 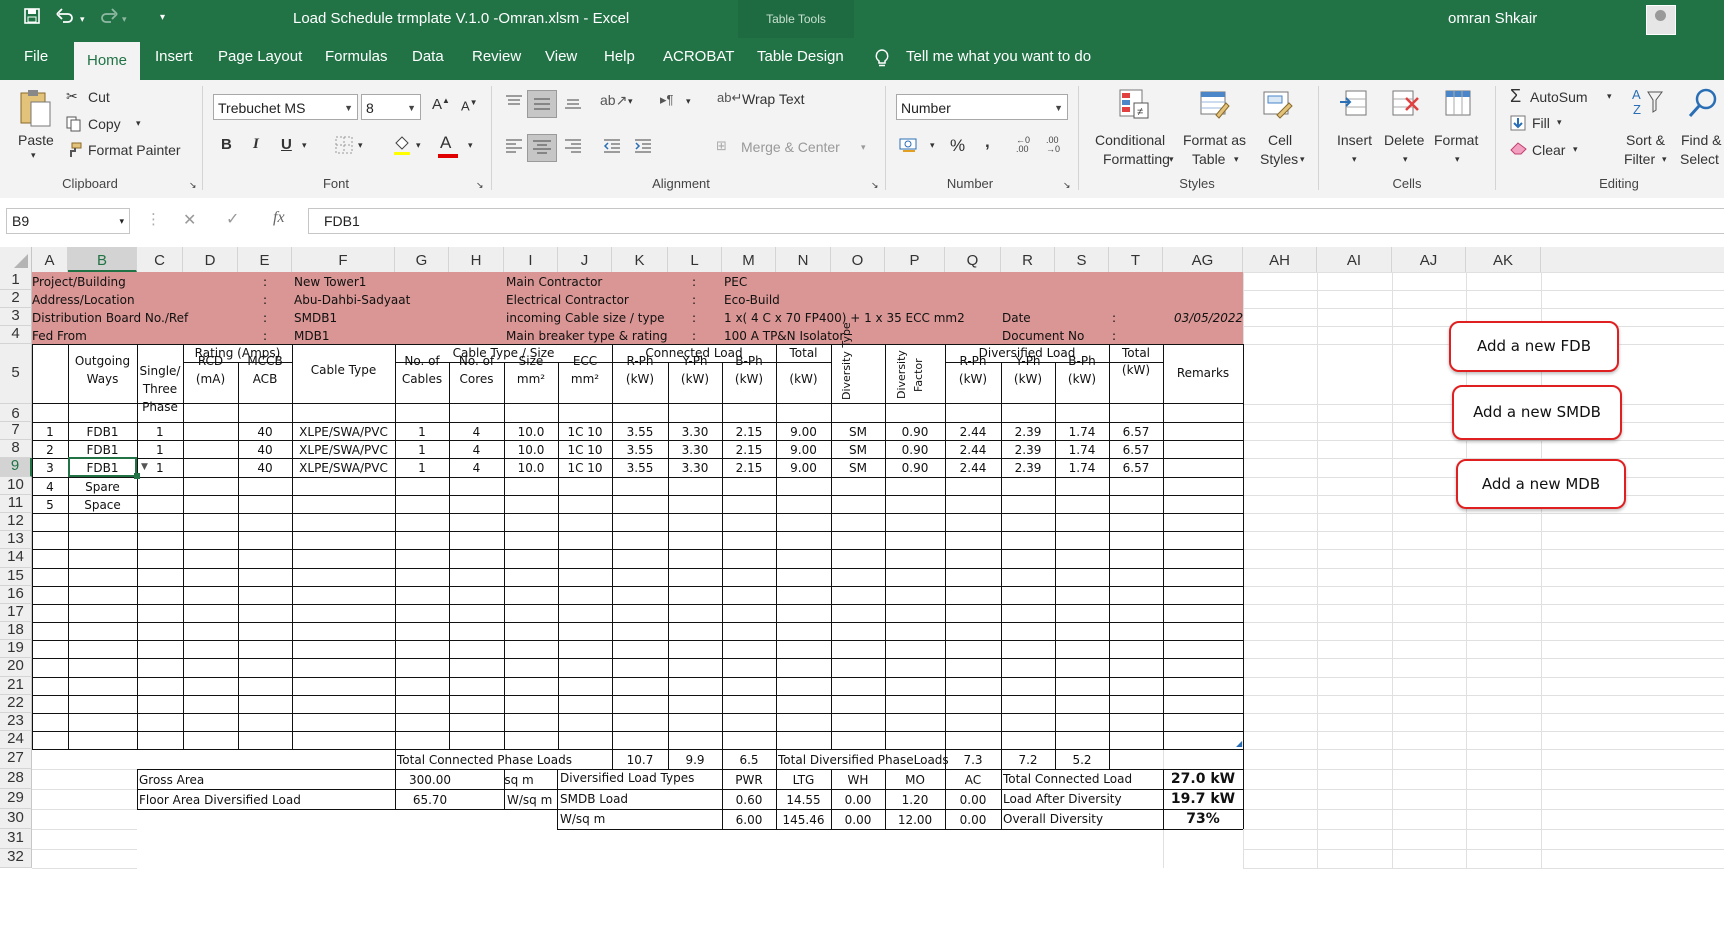 What do you see at coordinates (428, 56) in the screenshot?
I see `tab-data: Data` at bounding box center [428, 56].